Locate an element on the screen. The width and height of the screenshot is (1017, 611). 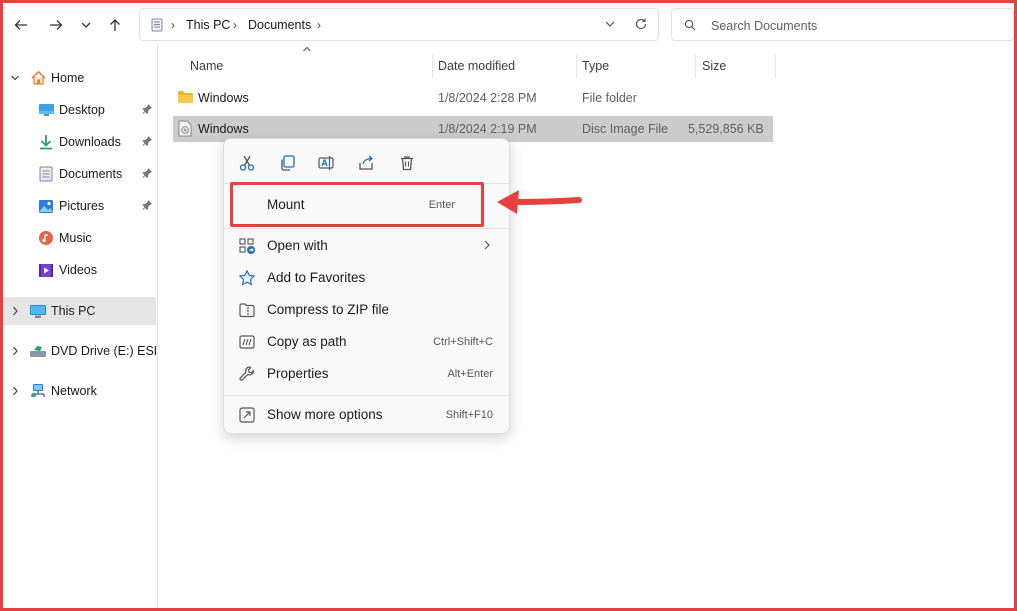
breadcrumb-this-pc: This PC is located at coordinates (208, 25).